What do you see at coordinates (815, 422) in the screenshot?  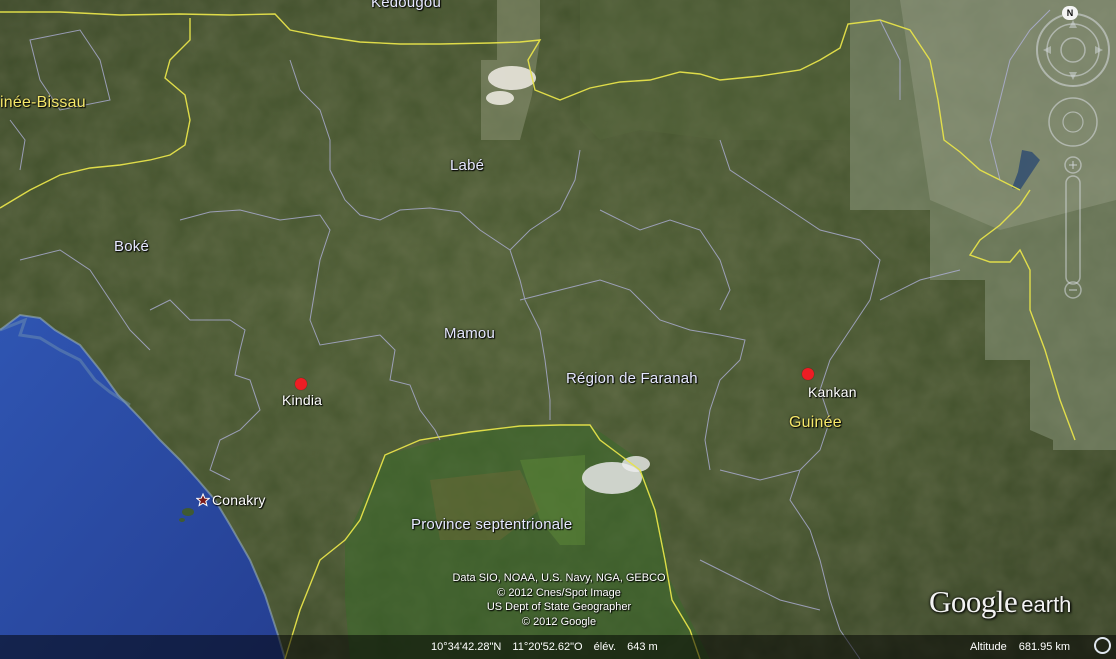 I see `country-label-guinee: Guinée` at bounding box center [815, 422].